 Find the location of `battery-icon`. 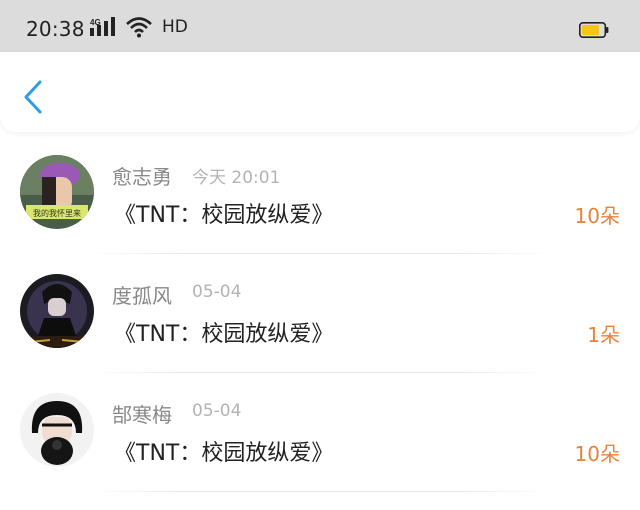

battery-icon is located at coordinates (594, 30).